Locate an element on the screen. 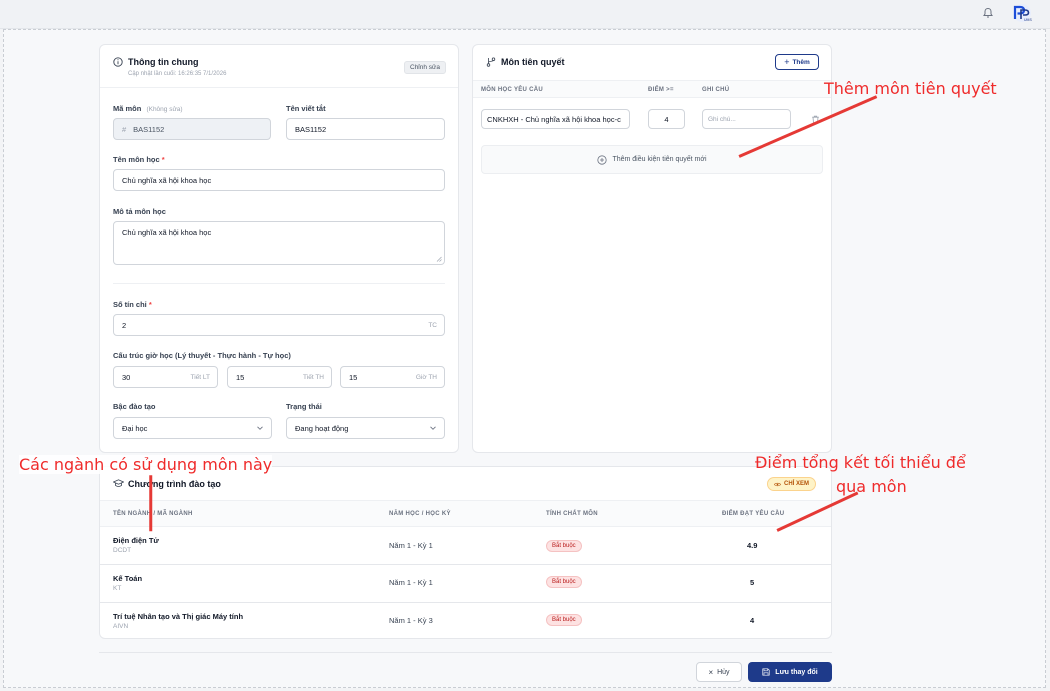  program-name: Điện điện Tử is located at coordinates (136, 540).